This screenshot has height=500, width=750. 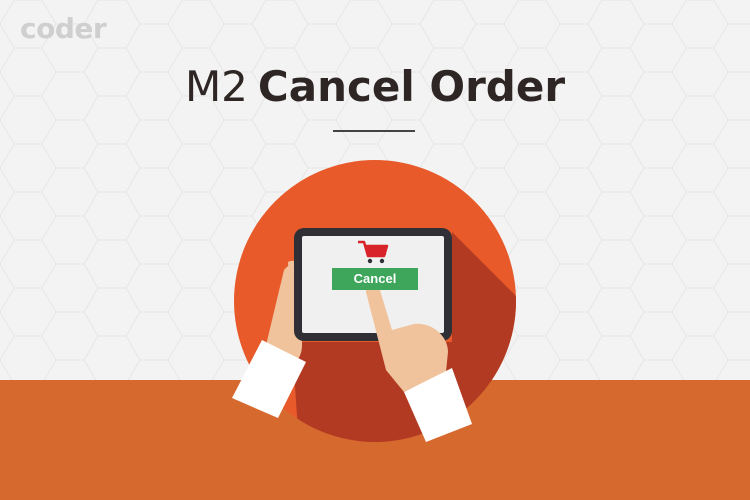 I want to click on cancel-button: Cancel, so click(x=375, y=279).